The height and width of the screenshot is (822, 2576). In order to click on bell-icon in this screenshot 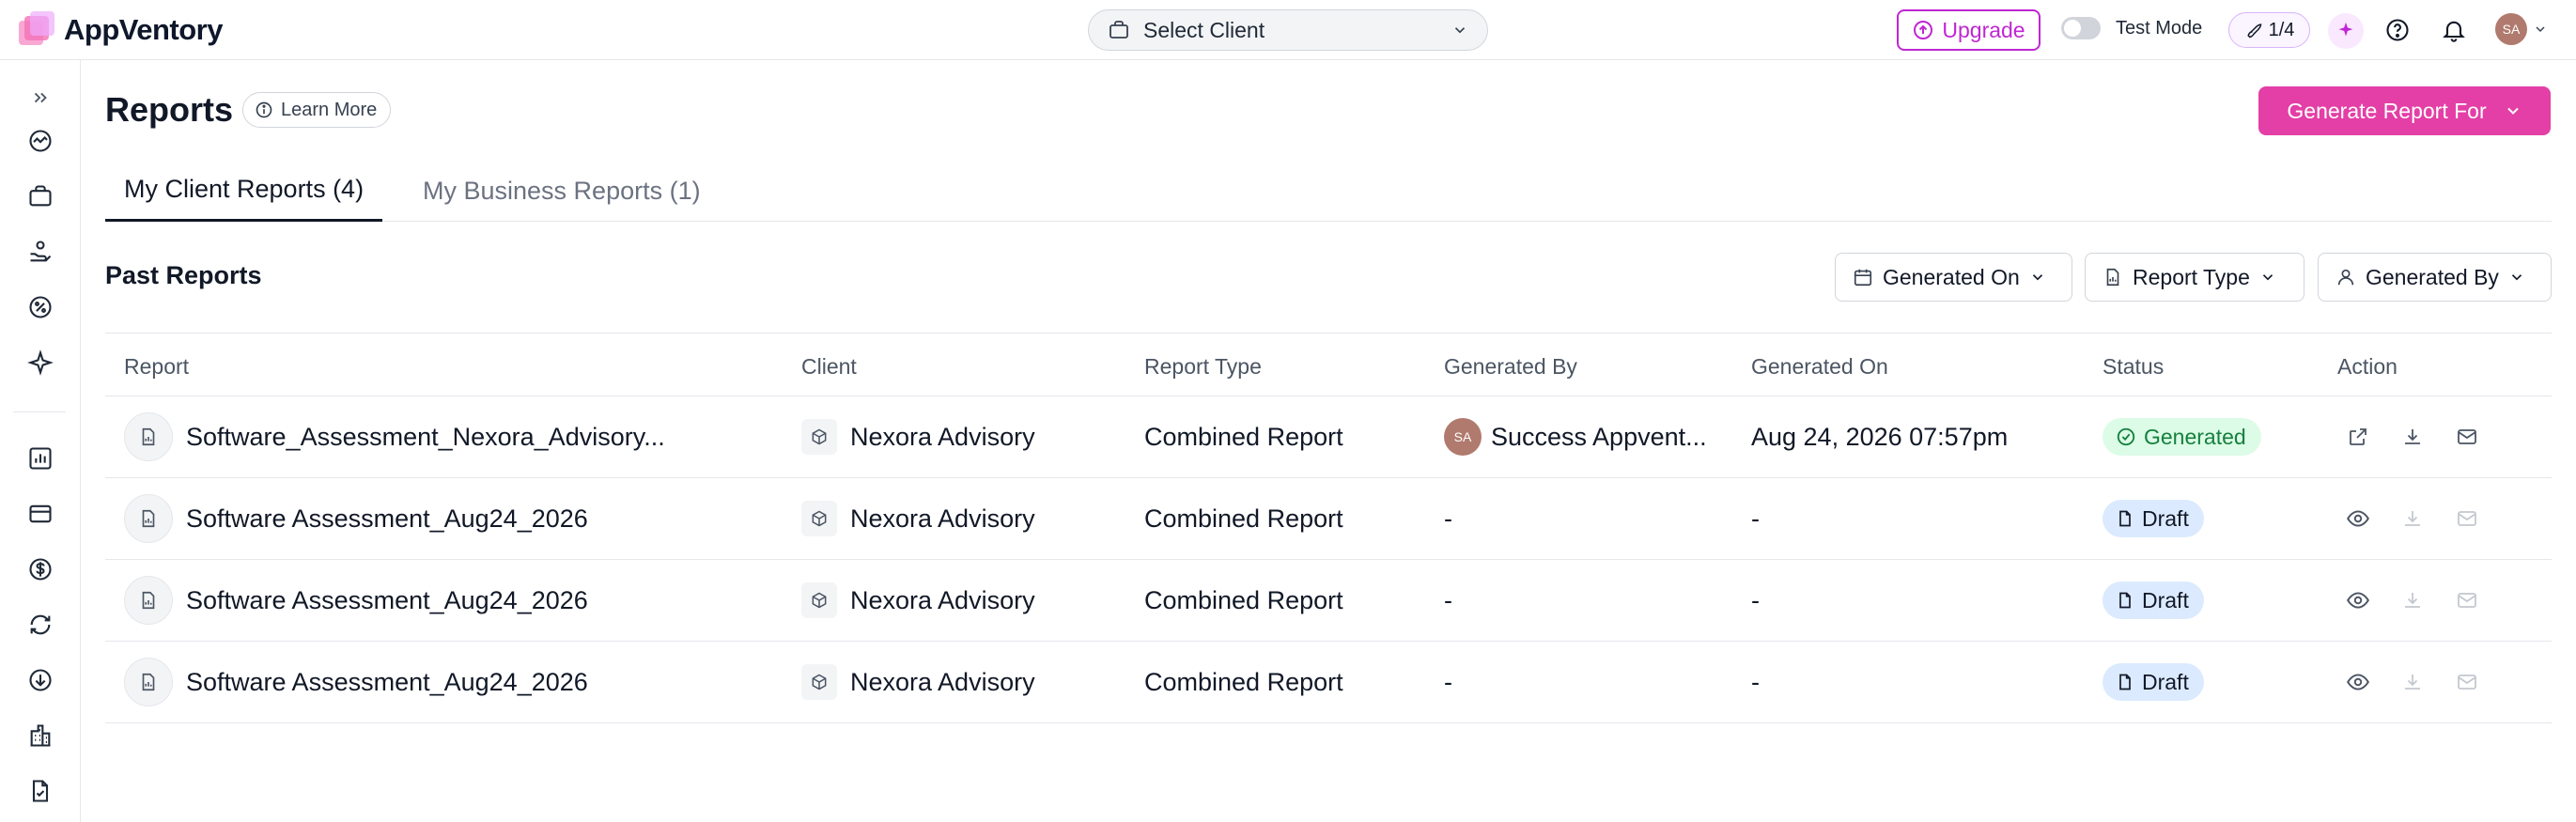, I will do `click(2454, 31)`.